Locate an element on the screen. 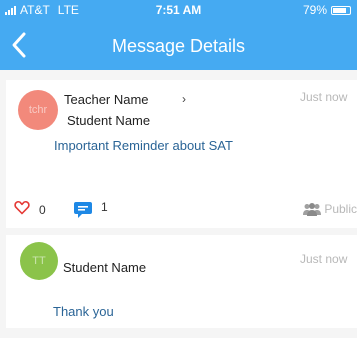  reply-timestamp: Just now is located at coordinates (324, 259).